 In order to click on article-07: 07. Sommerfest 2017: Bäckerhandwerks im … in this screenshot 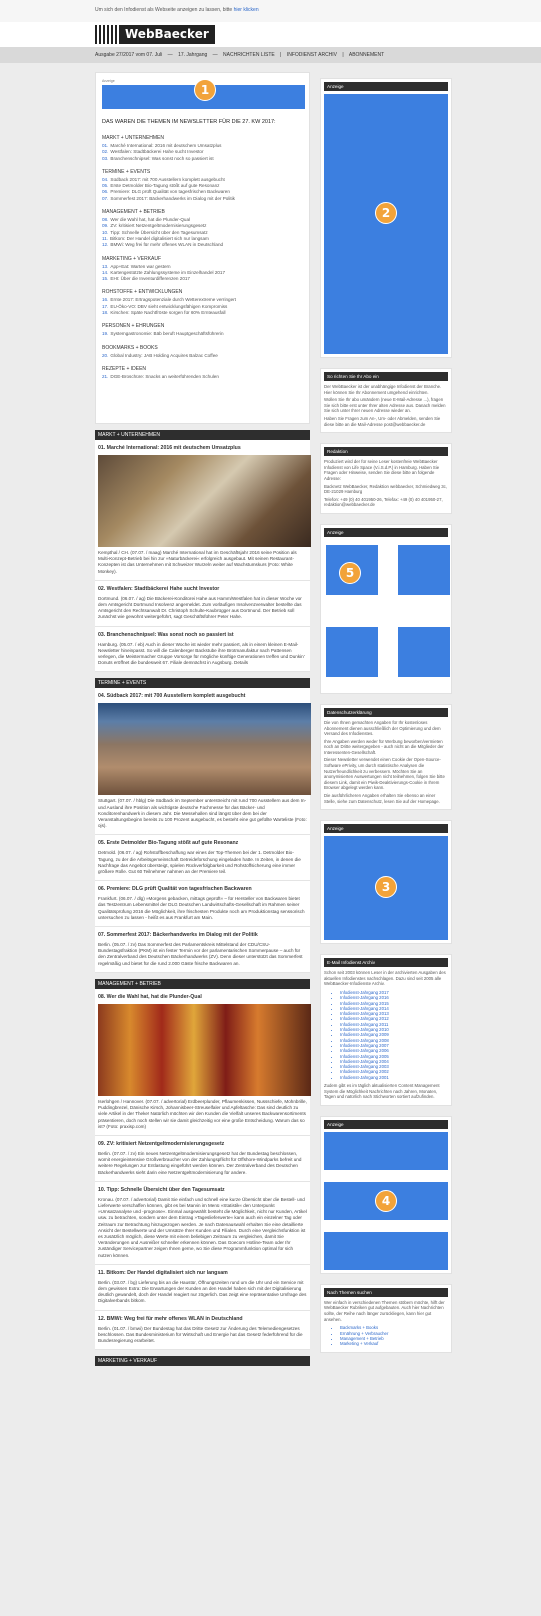, I will do `click(202, 950)`.